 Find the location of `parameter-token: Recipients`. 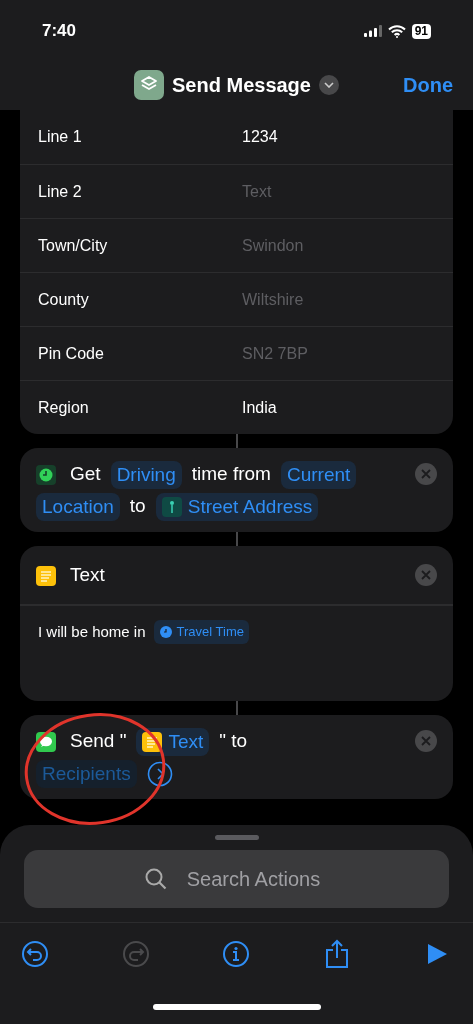

parameter-token: Recipients is located at coordinates (86, 774).